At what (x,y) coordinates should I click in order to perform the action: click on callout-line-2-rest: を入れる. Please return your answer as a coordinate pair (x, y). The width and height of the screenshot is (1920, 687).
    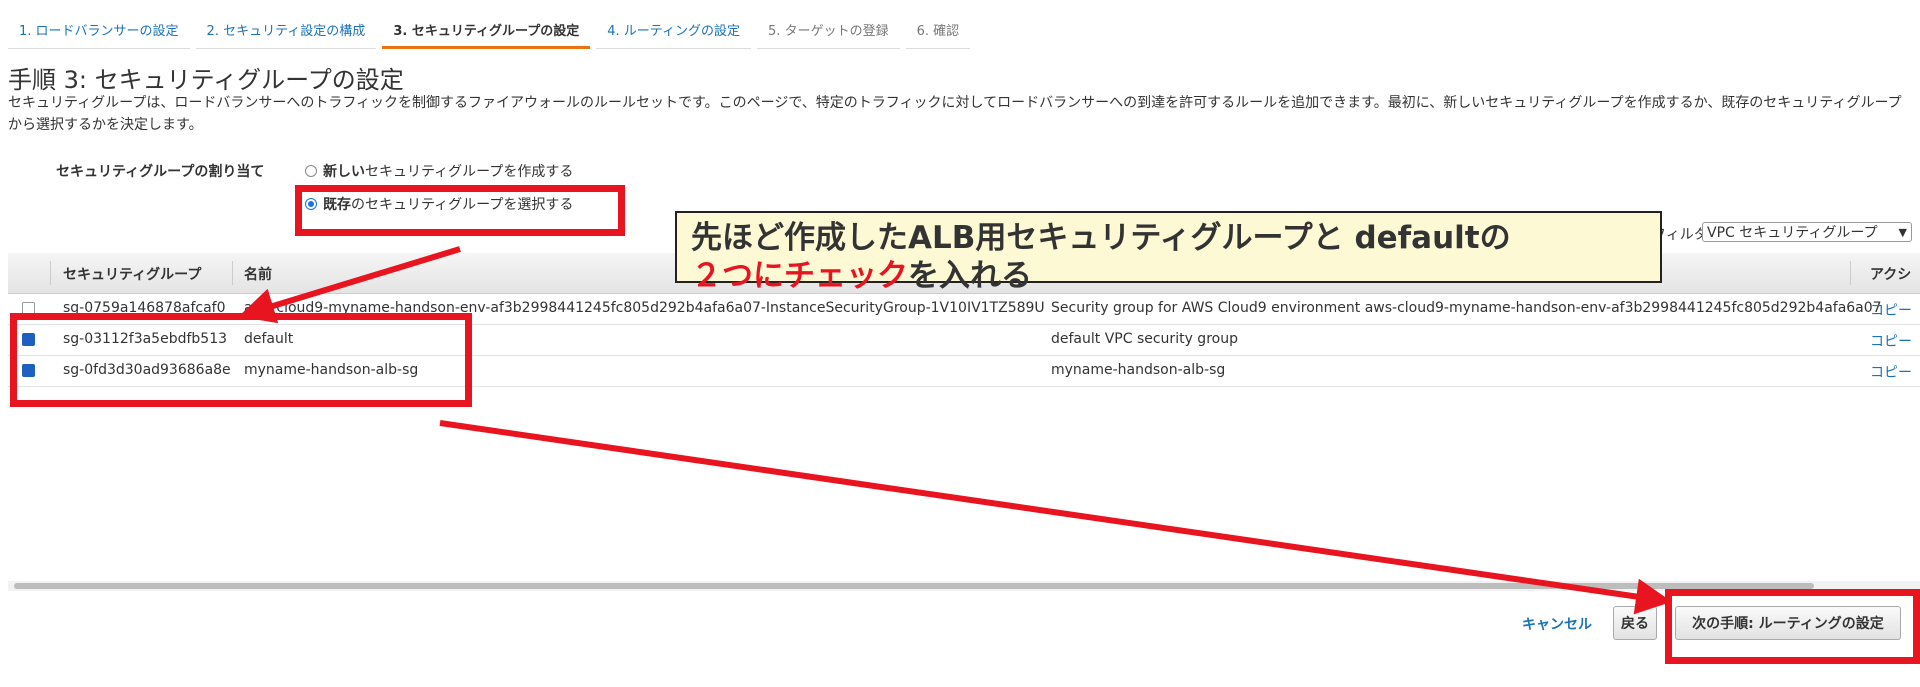
    Looking at the image, I should click on (970, 276).